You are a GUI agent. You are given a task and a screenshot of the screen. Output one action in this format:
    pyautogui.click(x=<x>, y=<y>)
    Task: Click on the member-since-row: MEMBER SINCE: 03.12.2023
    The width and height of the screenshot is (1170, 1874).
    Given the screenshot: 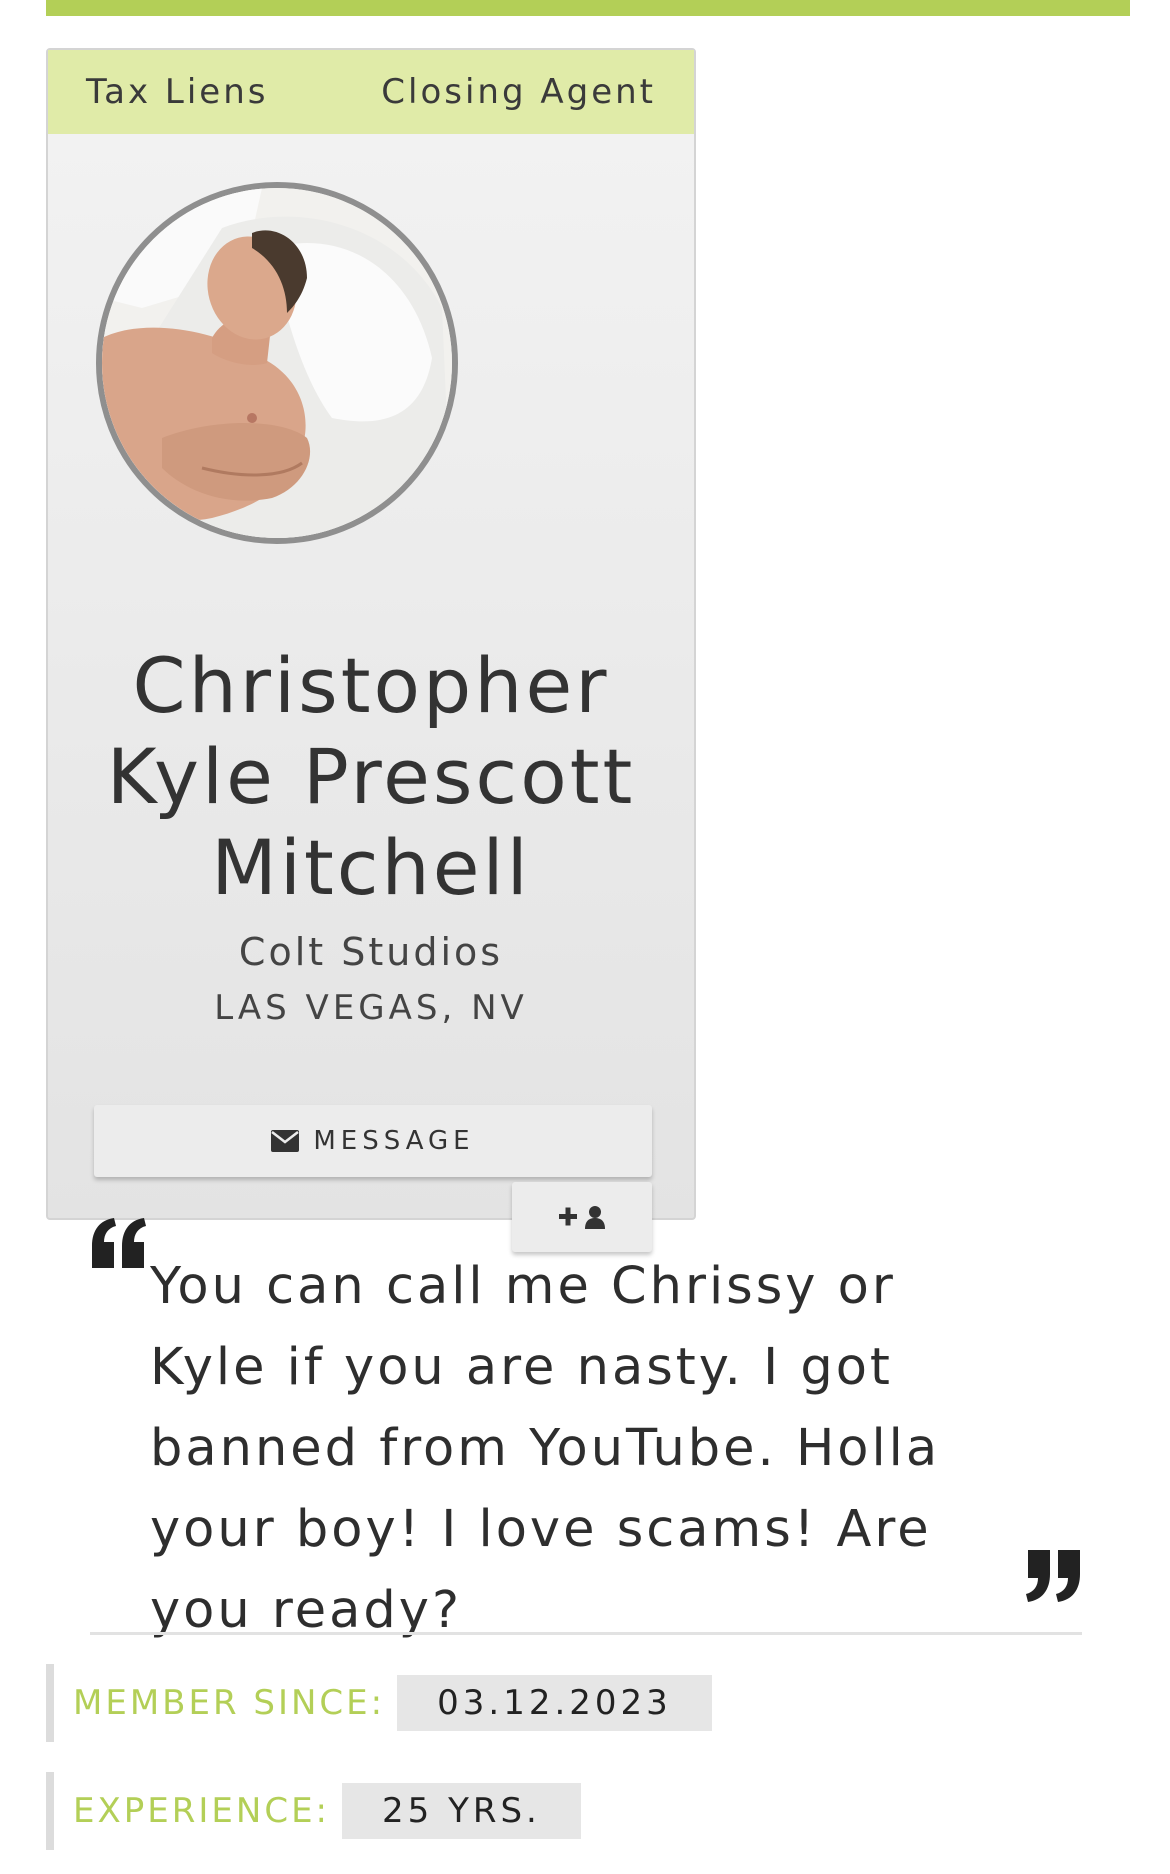 What is the action you would take?
    pyautogui.click(x=379, y=1703)
    